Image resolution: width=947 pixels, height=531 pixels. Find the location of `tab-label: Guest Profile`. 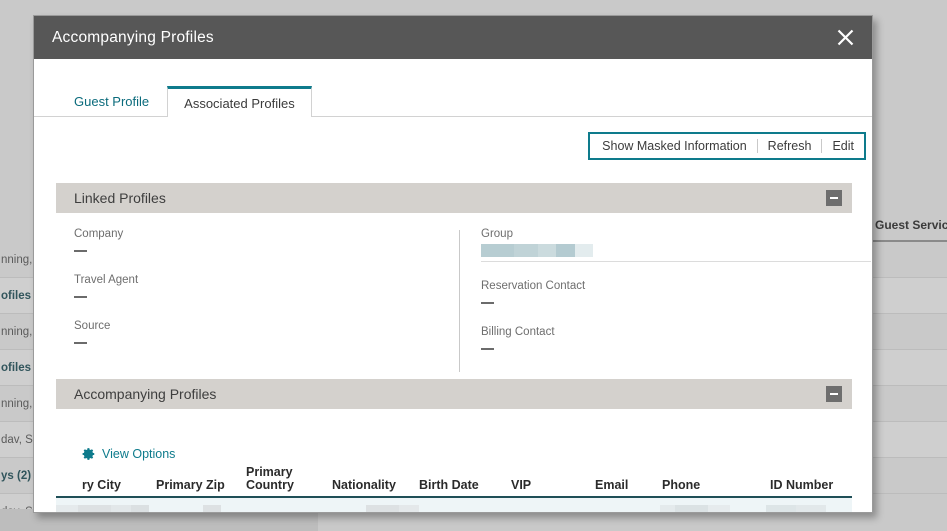

tab-label: Guest Profile is located at coordinates (112, 101).